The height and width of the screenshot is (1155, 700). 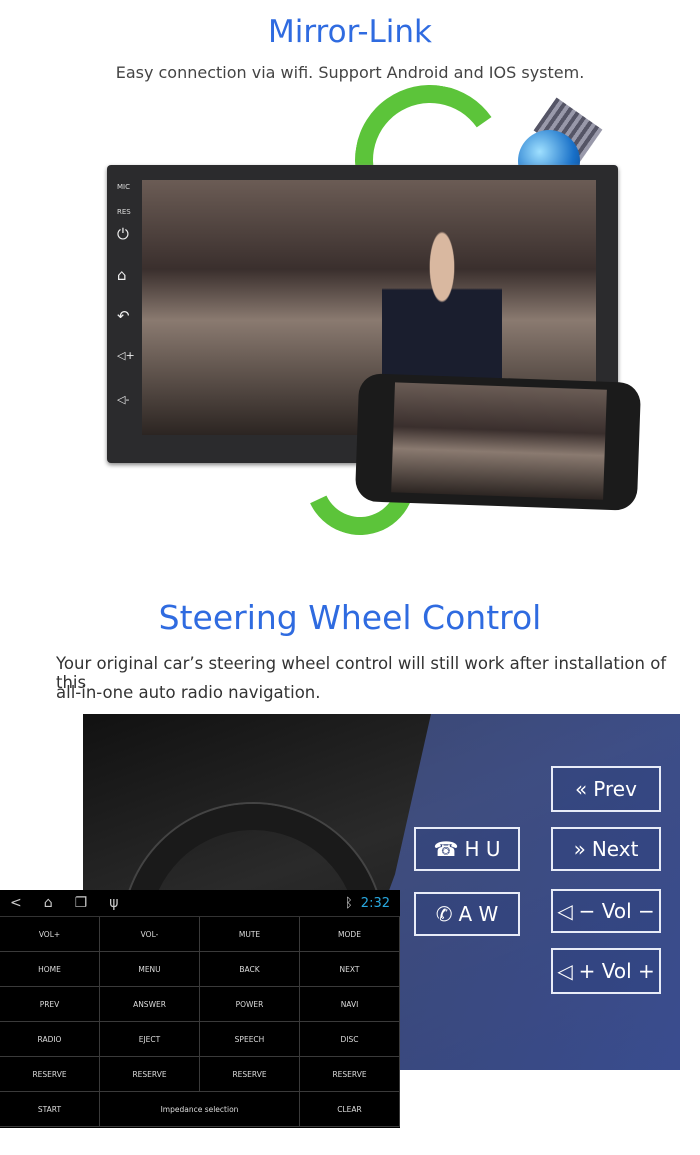 I want to click on key-radio: RADIO, so click(x=50, y=1039).